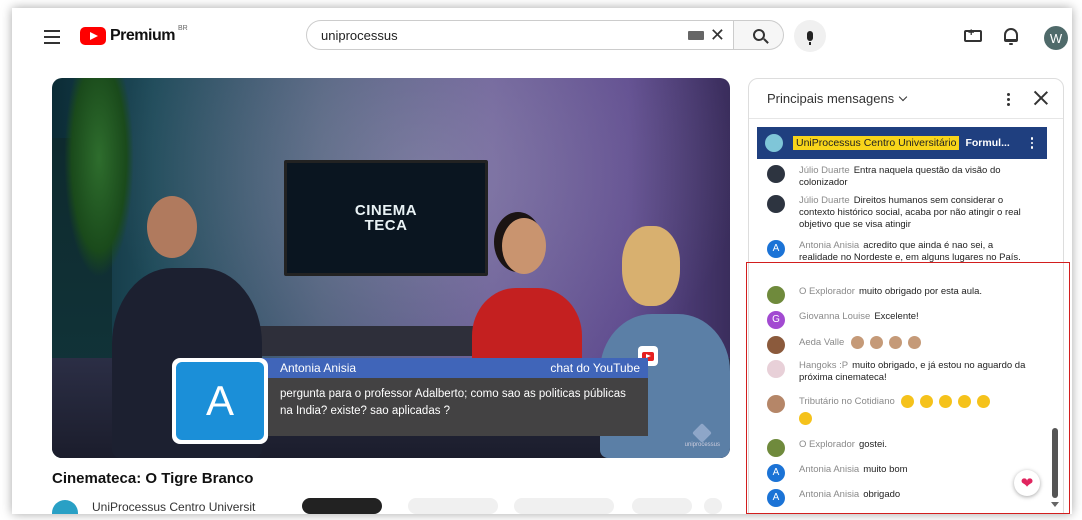 Image resolution: width=1082 pixels, height=520 pixels. What do you see at coordinates (1011, 36) in the screenshot?
I see `notifications-bell-icon` at bounding box center [1011, 36].